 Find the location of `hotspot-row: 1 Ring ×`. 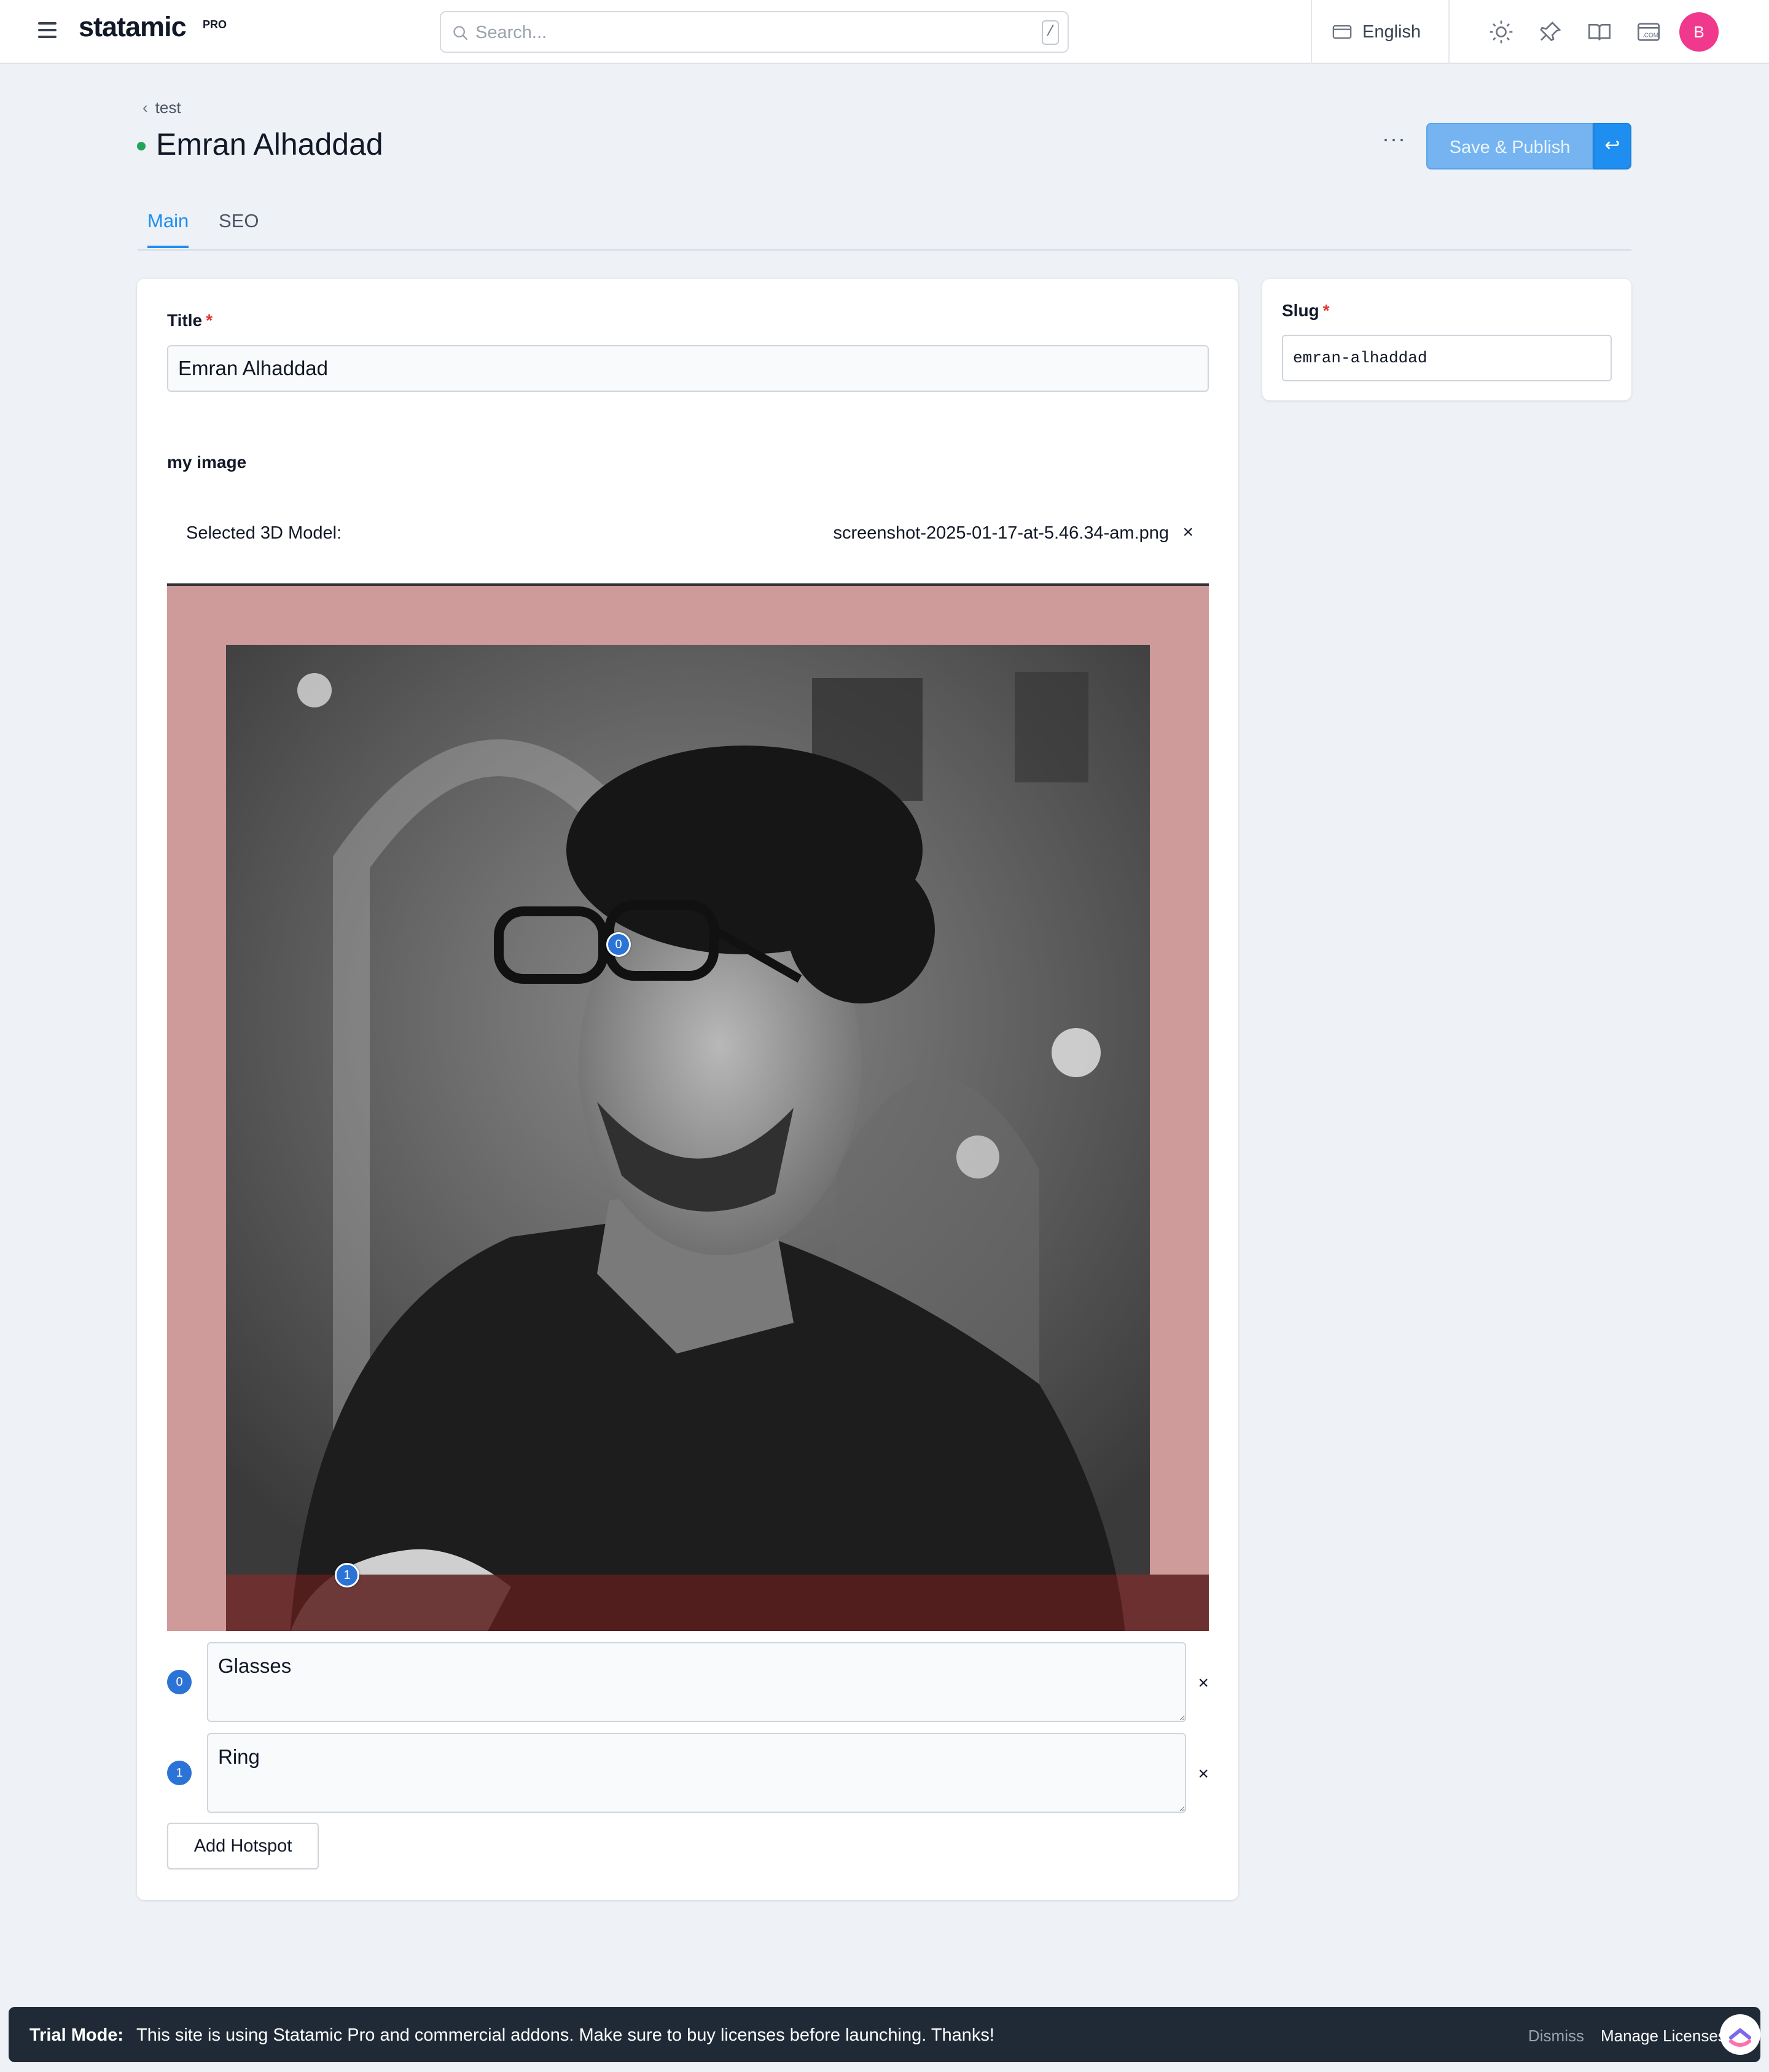

hotspot-row: 1 Ring × is located at coordinates (688, 1773).